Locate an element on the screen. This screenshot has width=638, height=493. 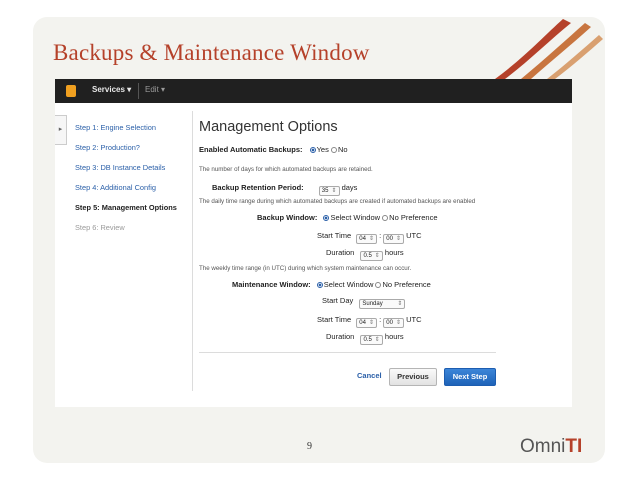
backup-start-minute-select: 00 ⇕ is located at coordinates (393, 239).